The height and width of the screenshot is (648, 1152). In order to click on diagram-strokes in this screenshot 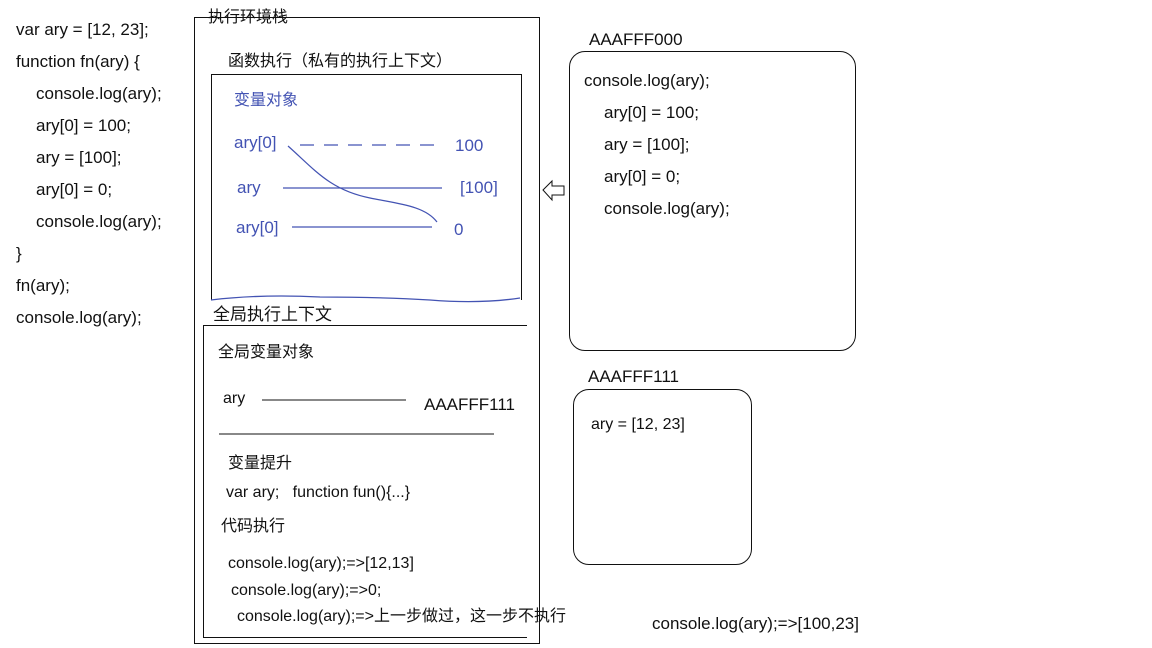, I will do `click(387, 289)`.